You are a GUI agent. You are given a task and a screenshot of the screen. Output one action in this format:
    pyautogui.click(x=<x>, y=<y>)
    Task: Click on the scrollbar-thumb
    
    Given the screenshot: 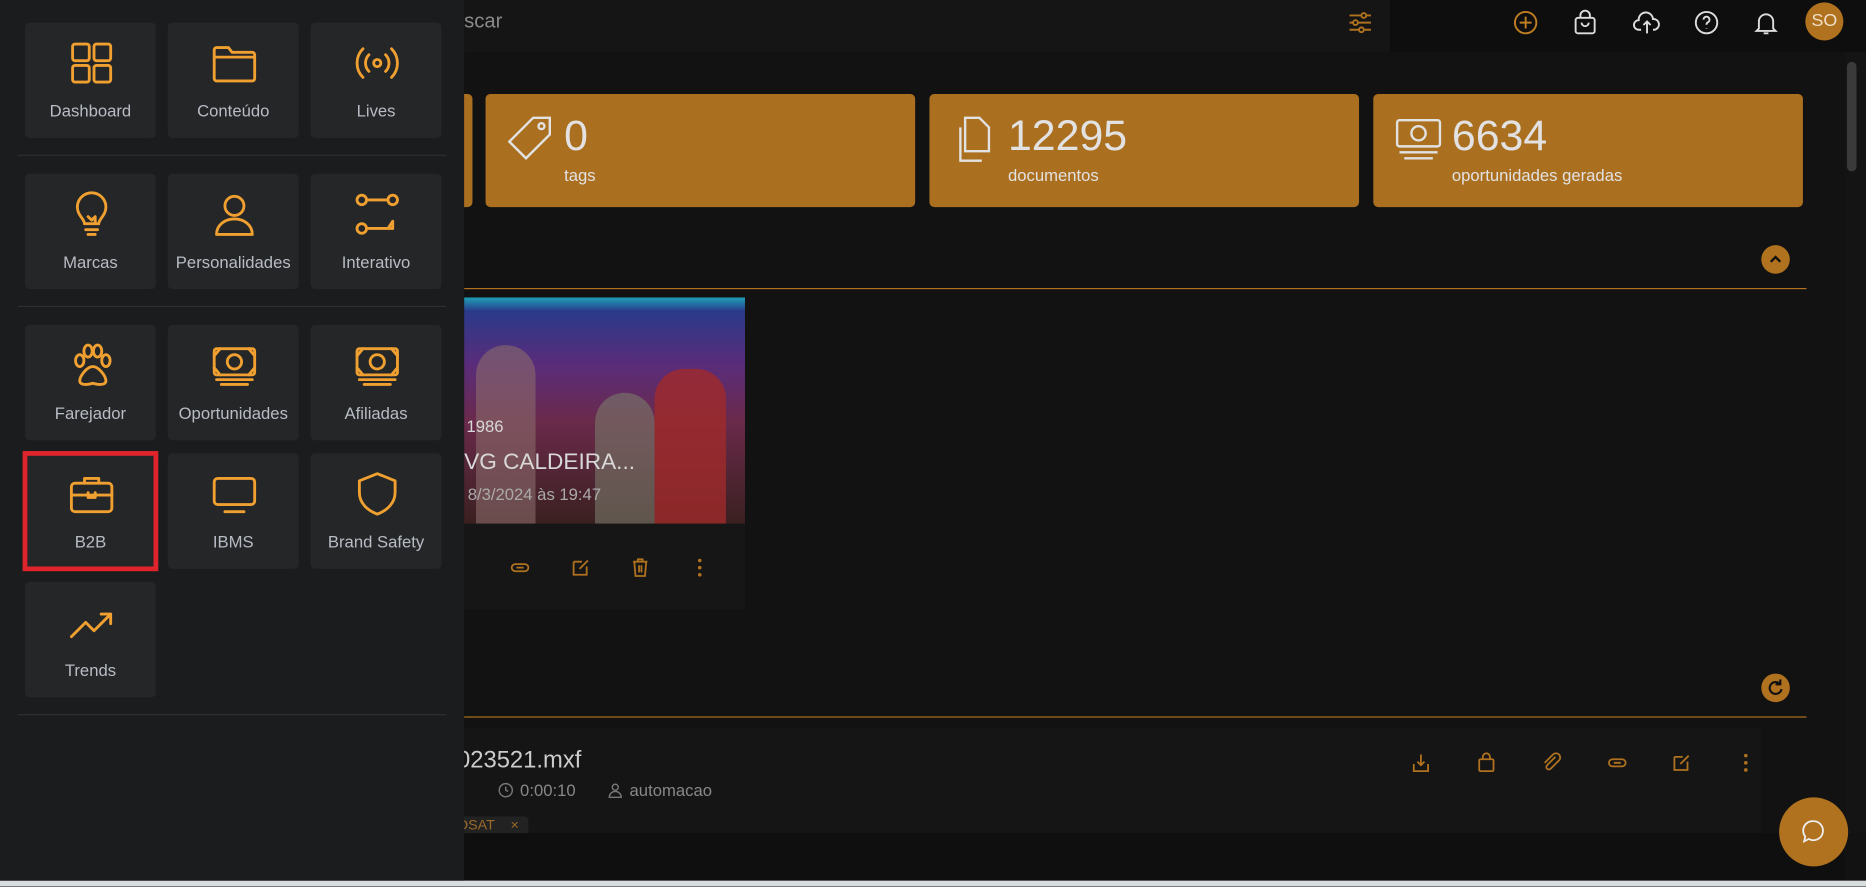 What is the action you would take?
    pyautogui.click(x=1851, y=116)
    